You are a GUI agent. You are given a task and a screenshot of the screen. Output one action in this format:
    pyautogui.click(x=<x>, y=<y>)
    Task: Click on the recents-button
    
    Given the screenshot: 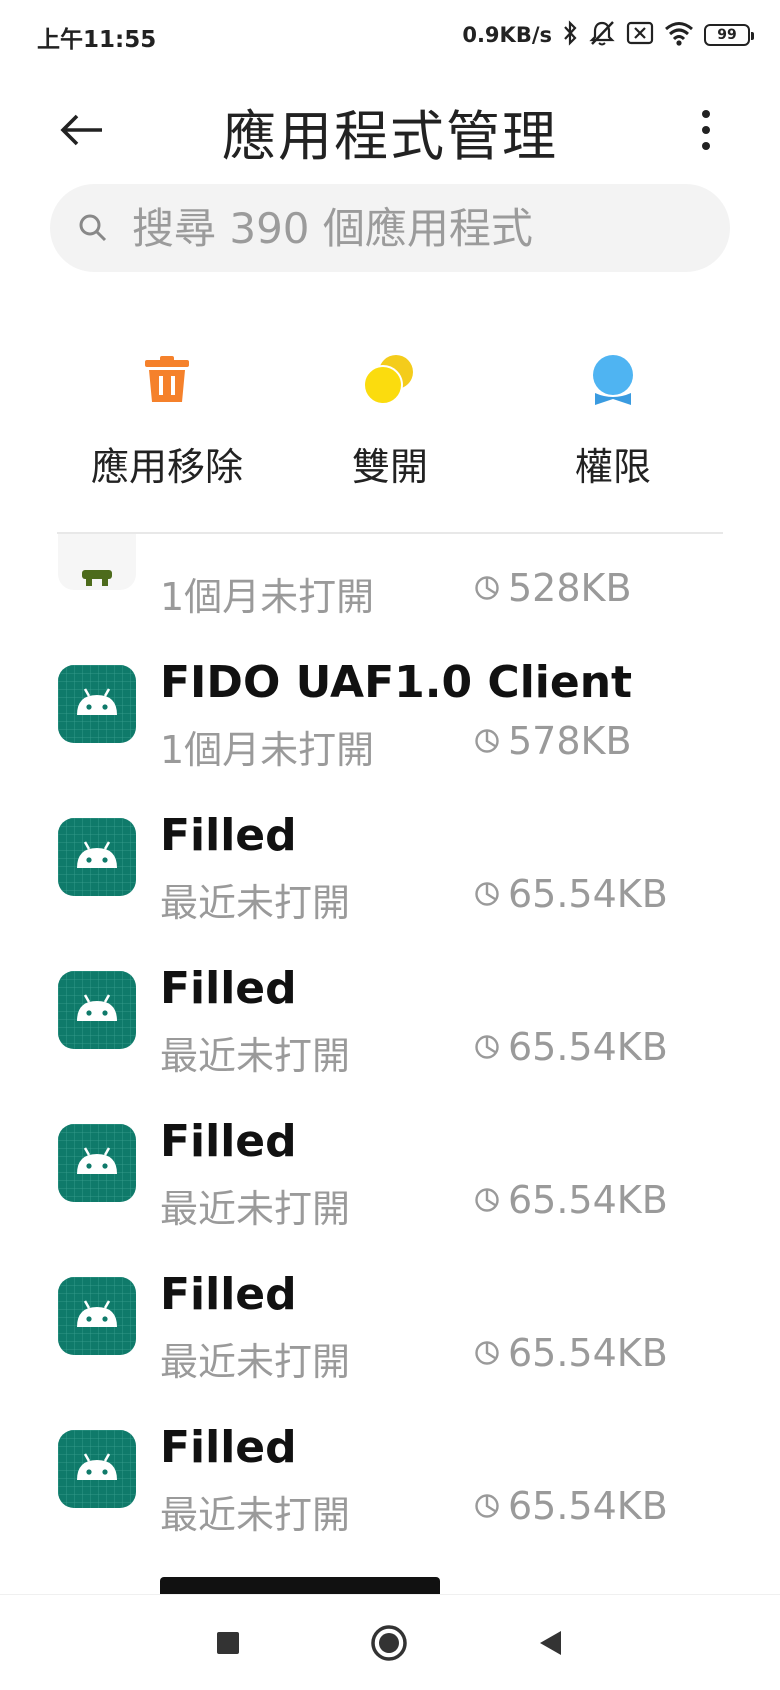 What is the action you would take?
    pyautogui.click(x=228, y=1643)
    